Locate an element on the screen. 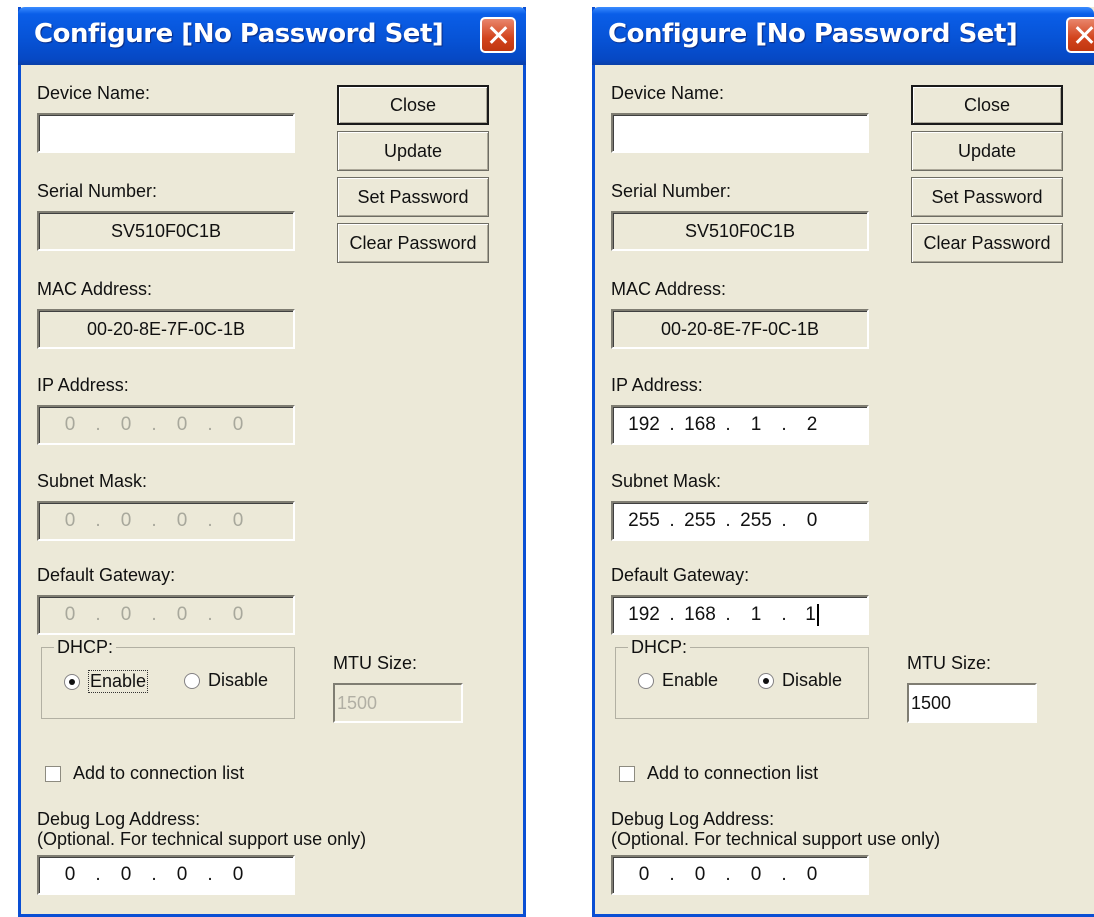 This screenshot has width=1094, height=917. dhcp-enable-label: Enable is located at coordinates (118, 681).